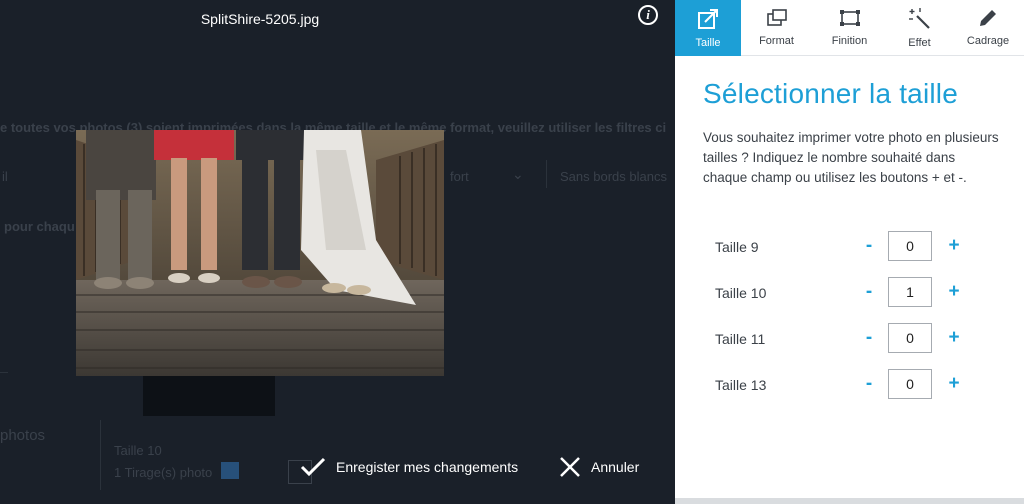  Describe the element at coordinates (615, 467) in the screenshot. I see `cancel-label: Annuler` at that location.